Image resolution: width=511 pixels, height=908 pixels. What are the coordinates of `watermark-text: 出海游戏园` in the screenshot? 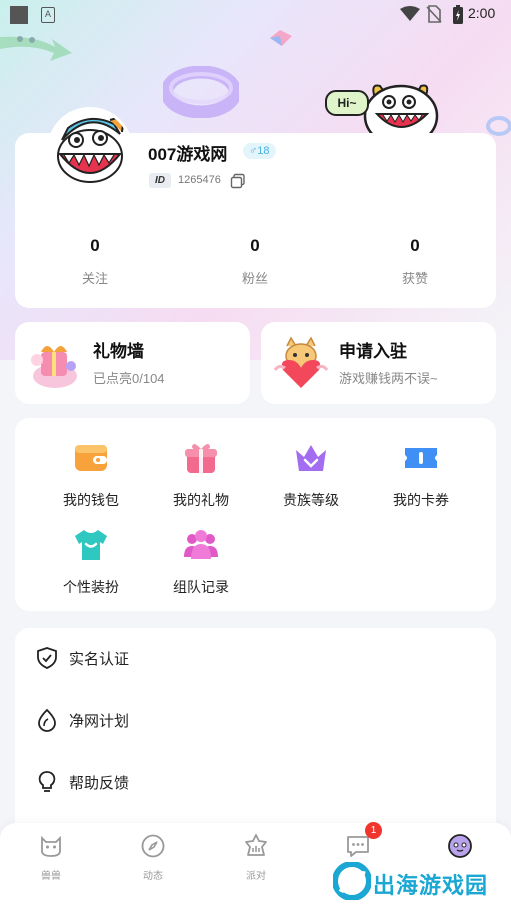 It's located at (431, 885).